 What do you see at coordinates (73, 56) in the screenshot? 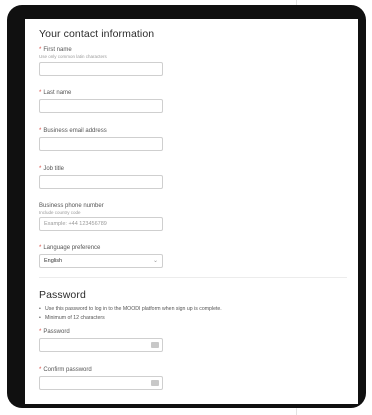
I see `first-name-hint: Use only common latin characters` at bounding box center [73, 56].